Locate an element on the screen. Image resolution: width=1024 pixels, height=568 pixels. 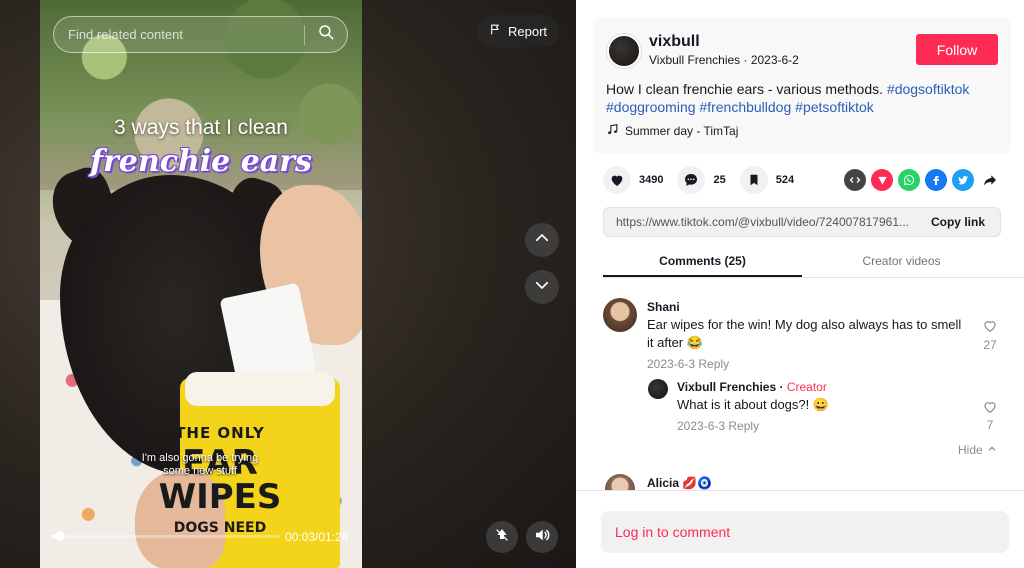
search-button is located at coordinates (326, 34).